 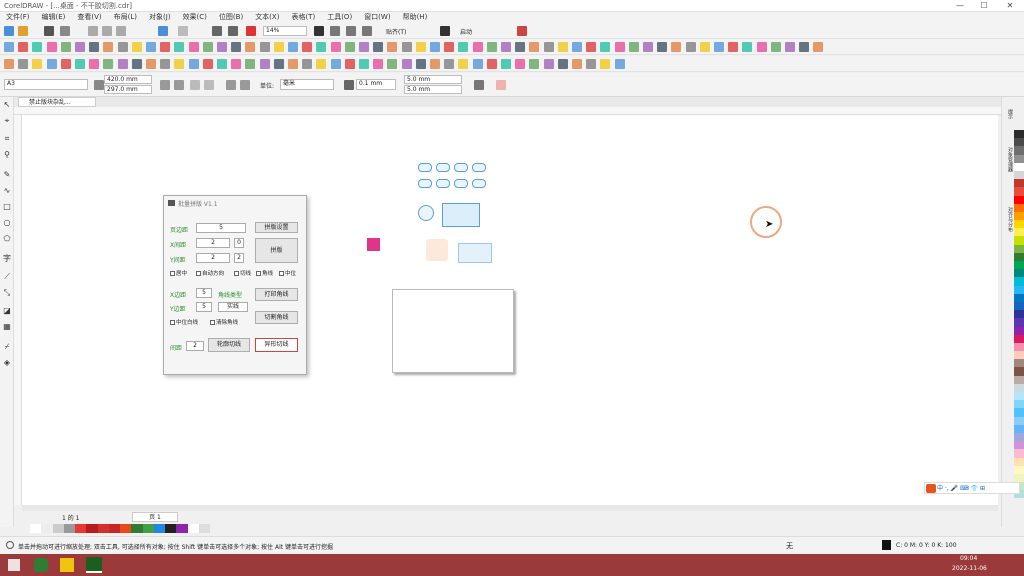 What do you see at coordinates (267, 17) in the screenshot?
I see `menu-item-7: 文本(X)` at bounding box center [267, 17].